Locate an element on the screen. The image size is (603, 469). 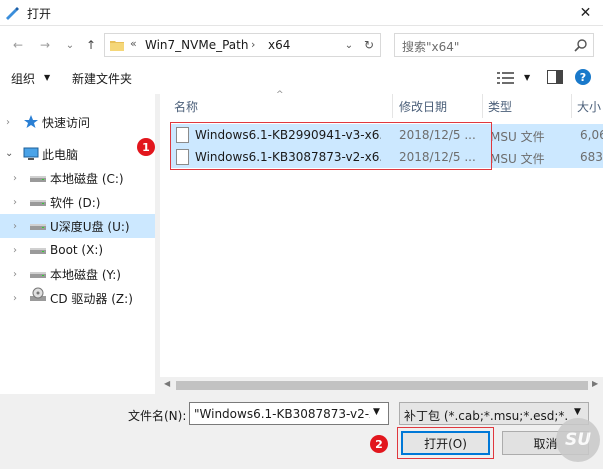
column-header-type: 类型 is located at coordinates (500, 106).